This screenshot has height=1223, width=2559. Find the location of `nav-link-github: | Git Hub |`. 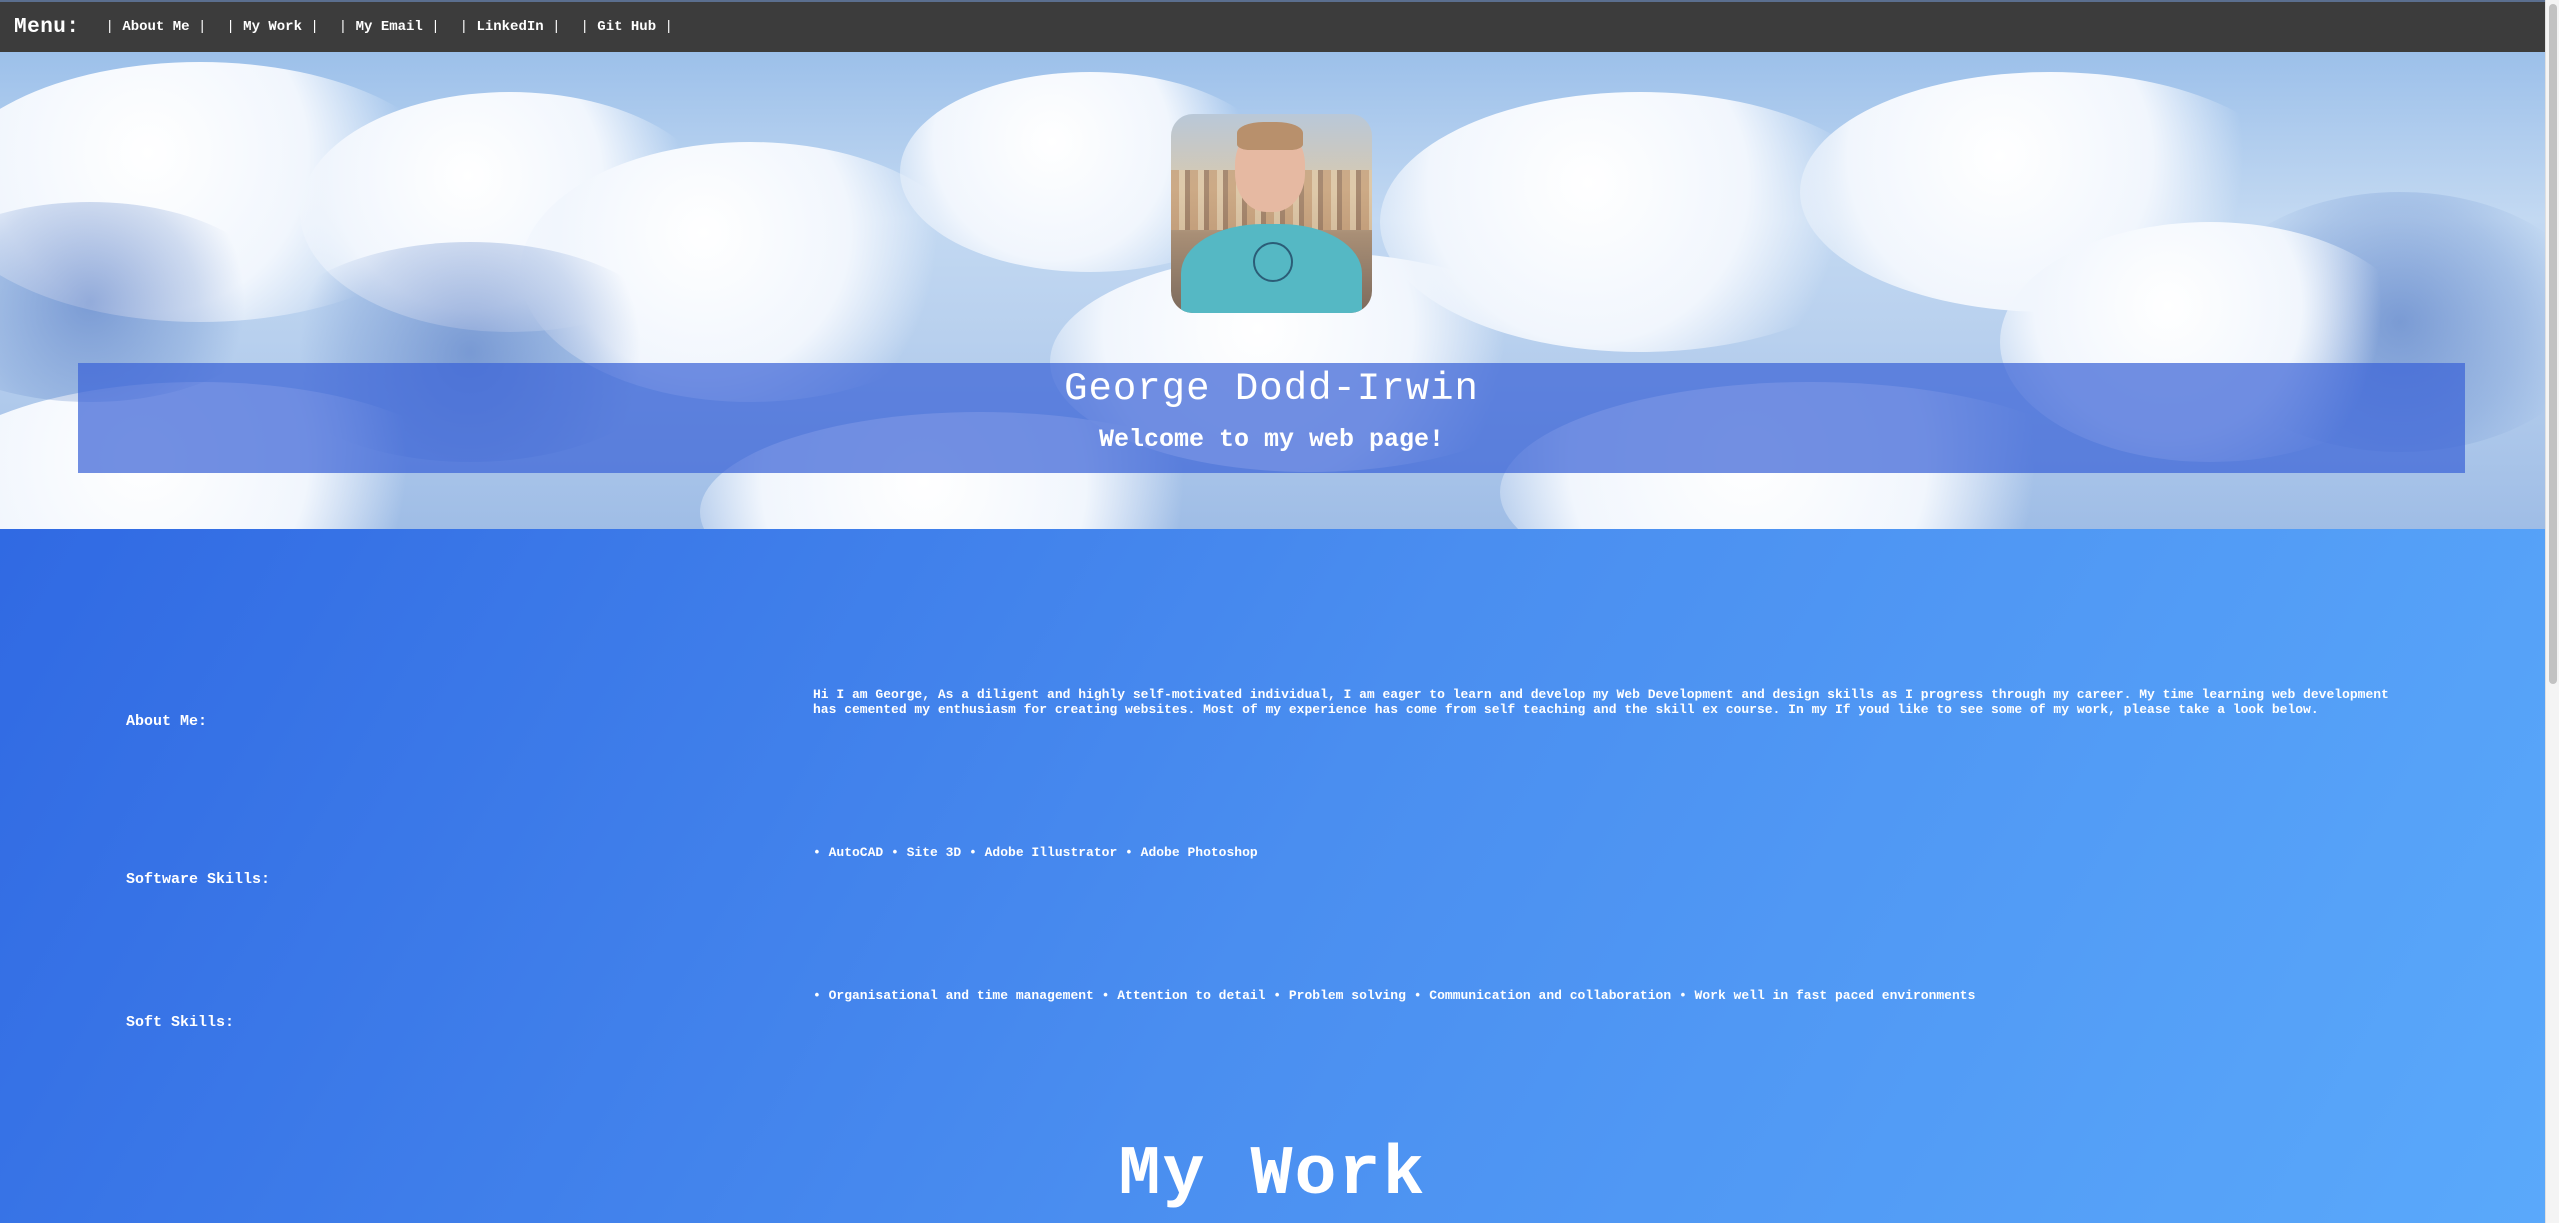

nav-link-github: | Git Hub | is located at coordinates (626, 27).